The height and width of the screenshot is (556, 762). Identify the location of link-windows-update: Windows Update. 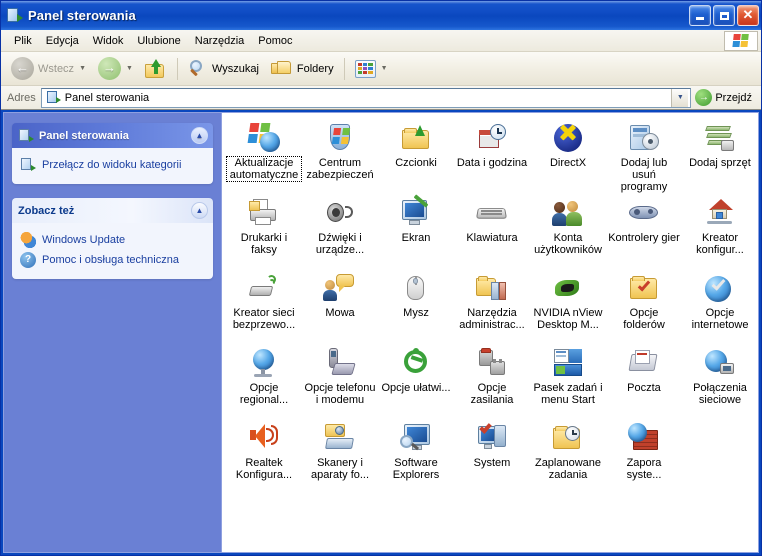
(112, 240).